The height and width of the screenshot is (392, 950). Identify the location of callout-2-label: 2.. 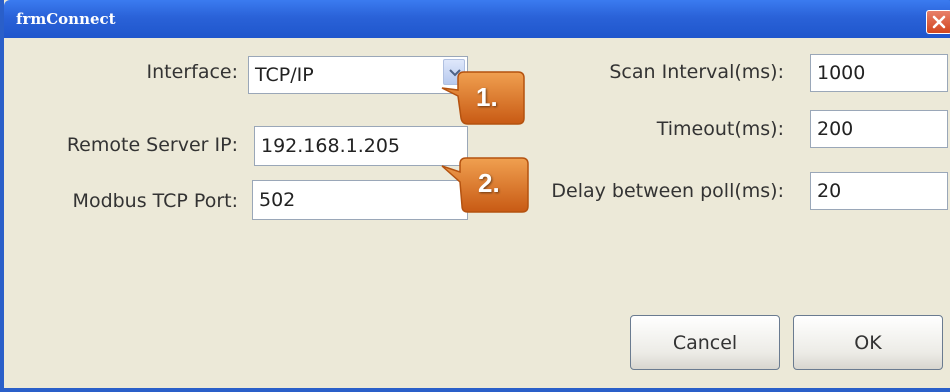
(489, 183).